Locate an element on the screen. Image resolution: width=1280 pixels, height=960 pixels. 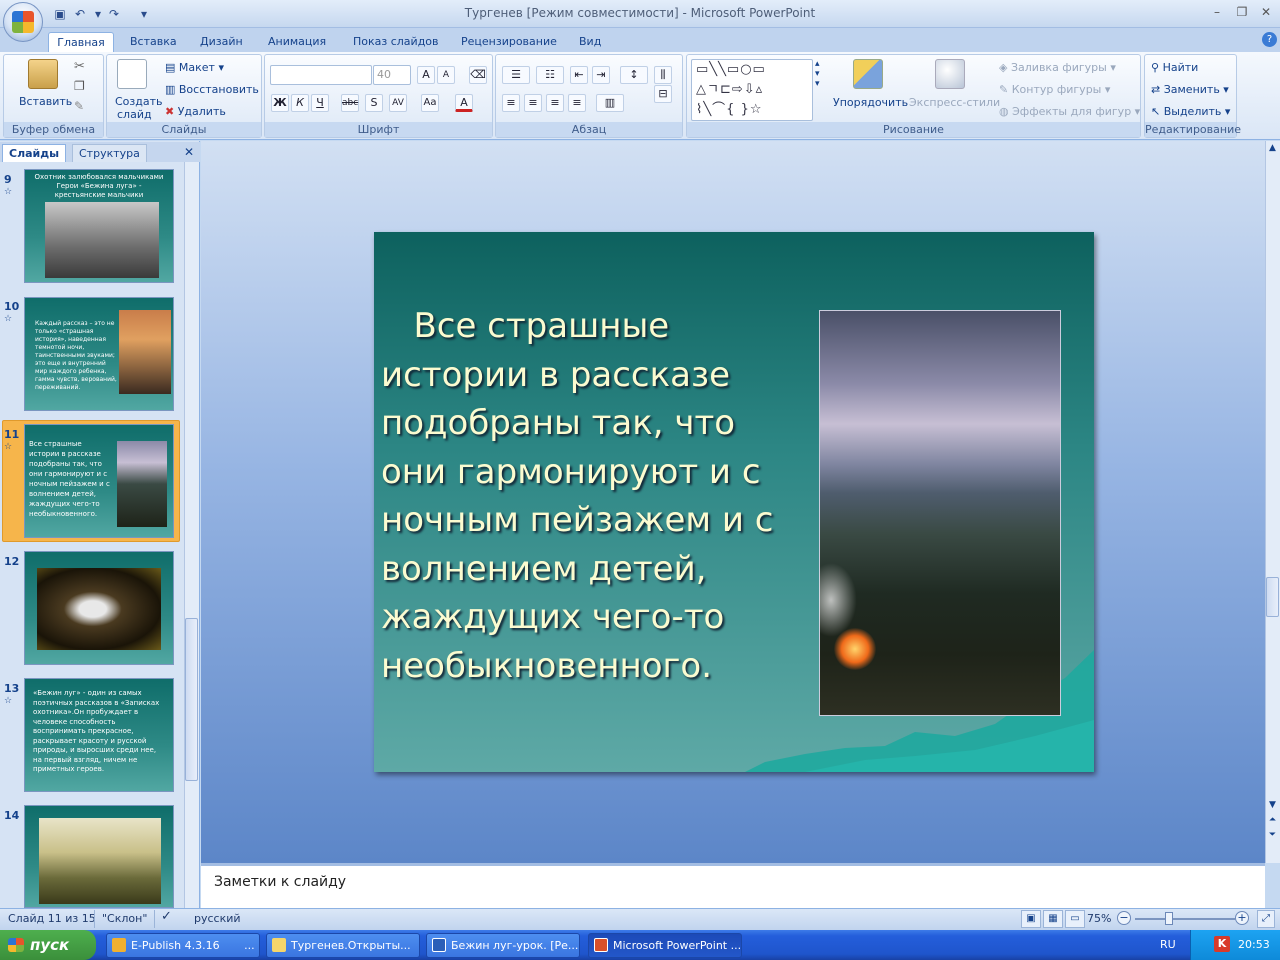
shrink-font-icon: A is located at coordinates (446, 75).